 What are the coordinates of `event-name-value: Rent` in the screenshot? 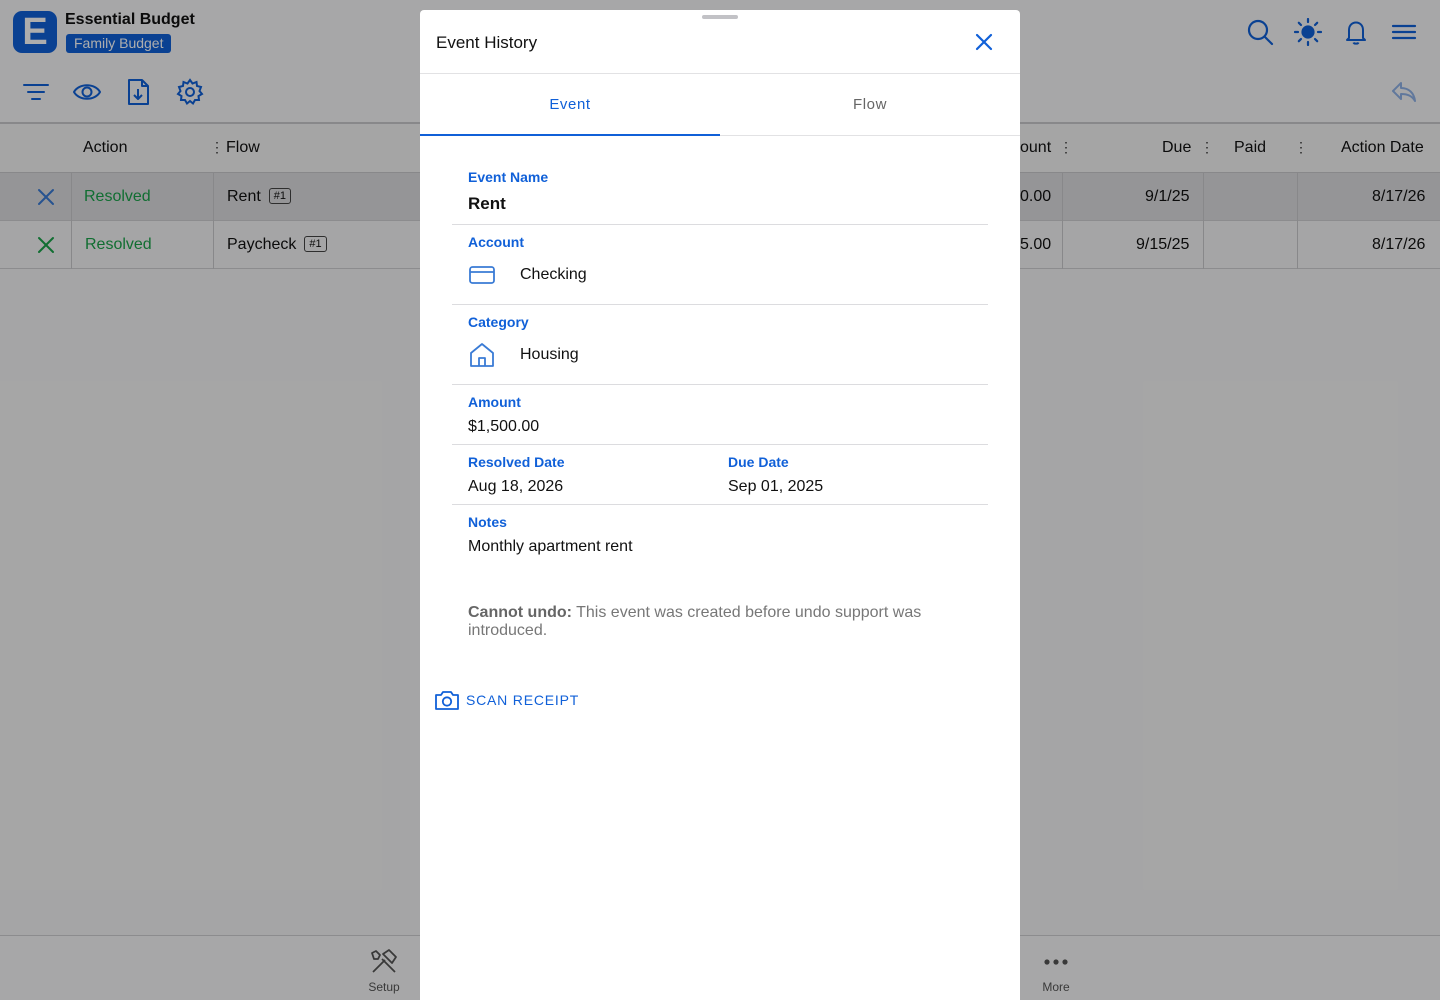 It's located at (487, 203).